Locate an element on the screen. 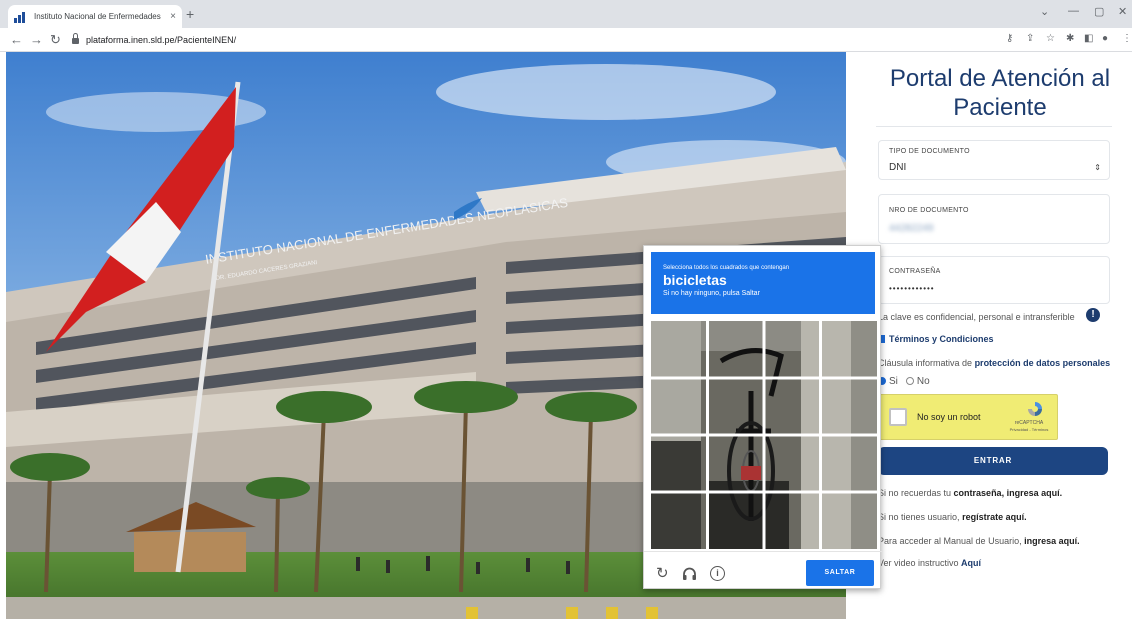 Image resolution: width=1132 pixels, height=619 pixels. recaptcha-terms-link: Privacidad - Términos is located at coordinates (1029, 429).